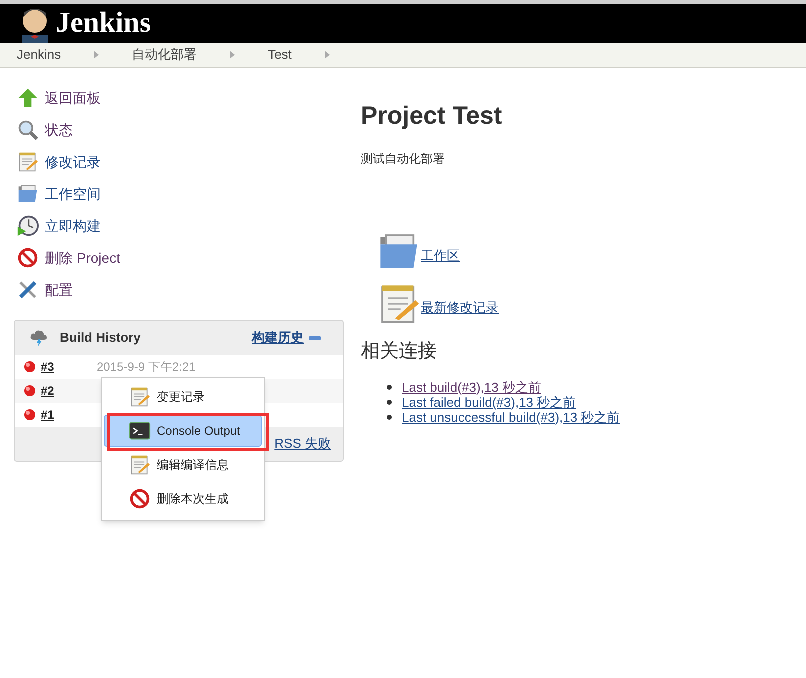  I want to click on sidebar-link: 修改记录, so click(73, 162).